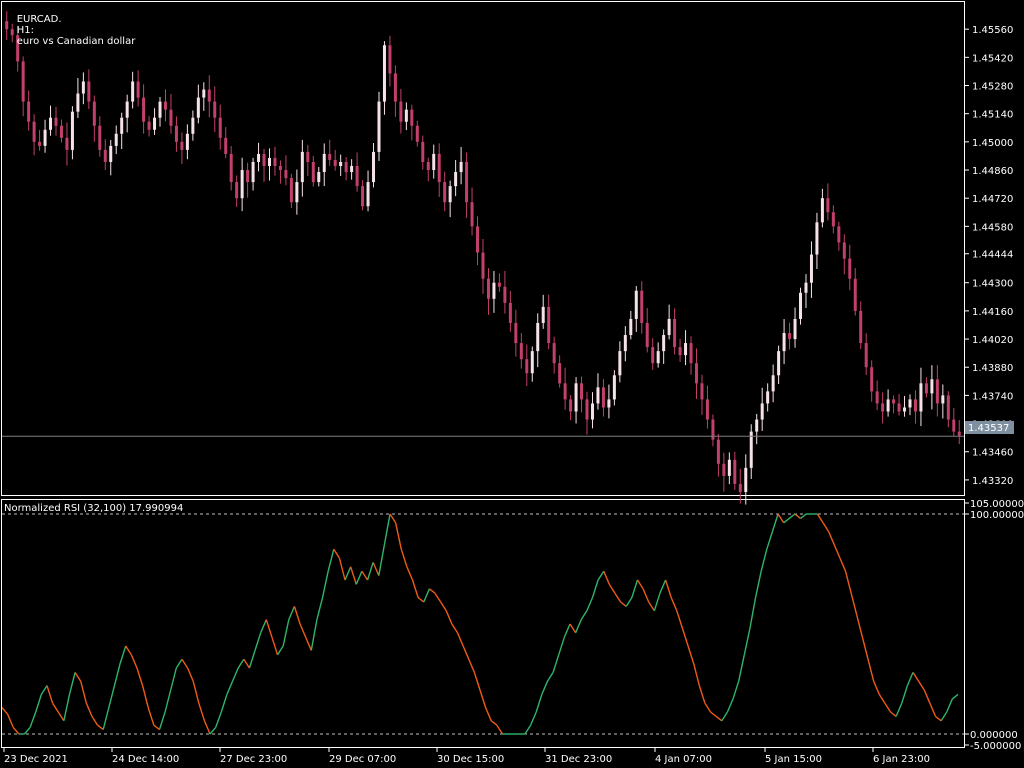  What do you see at coordinates (992, 284) in the screenshot?
I see `price-tick-label: 1.44300` at bounding box center [992, 284].